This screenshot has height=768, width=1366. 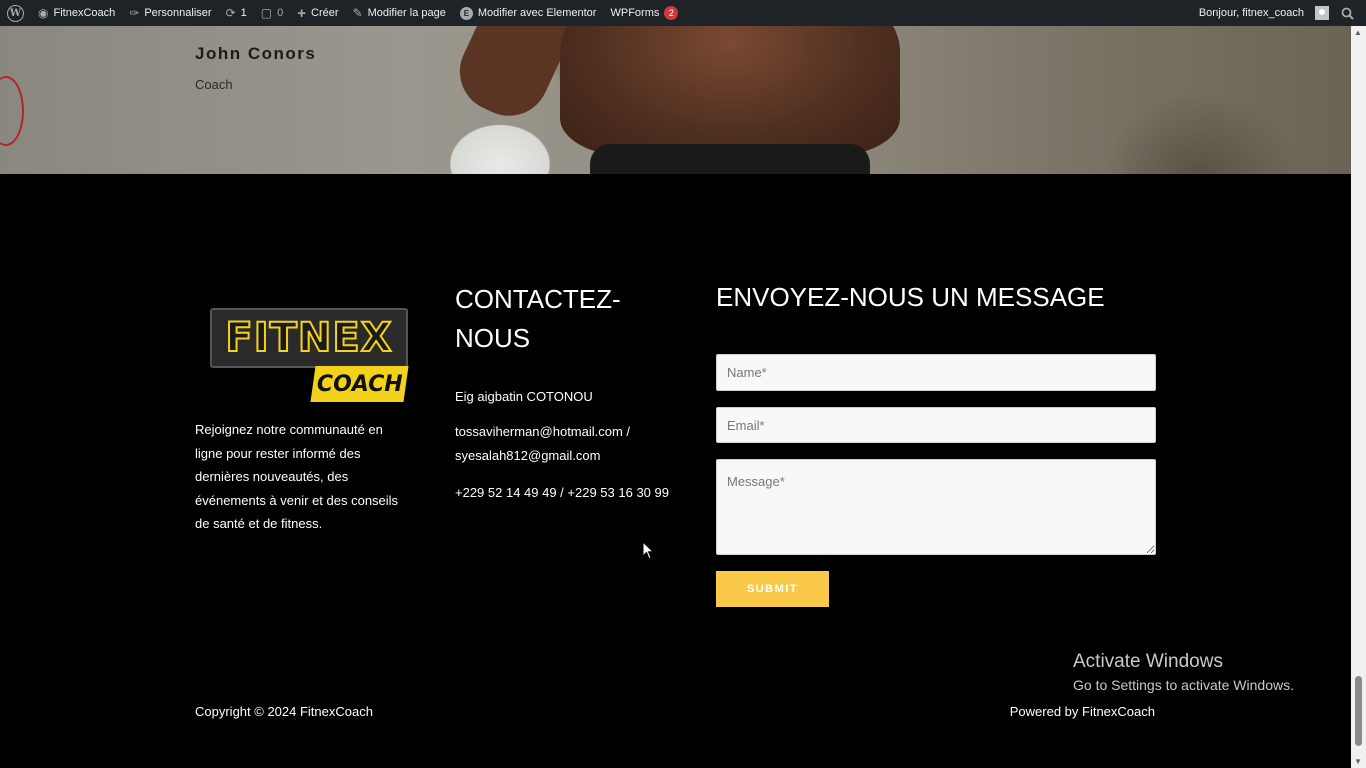 I want to click on comments-count: 0, so click(x=280, y=13).